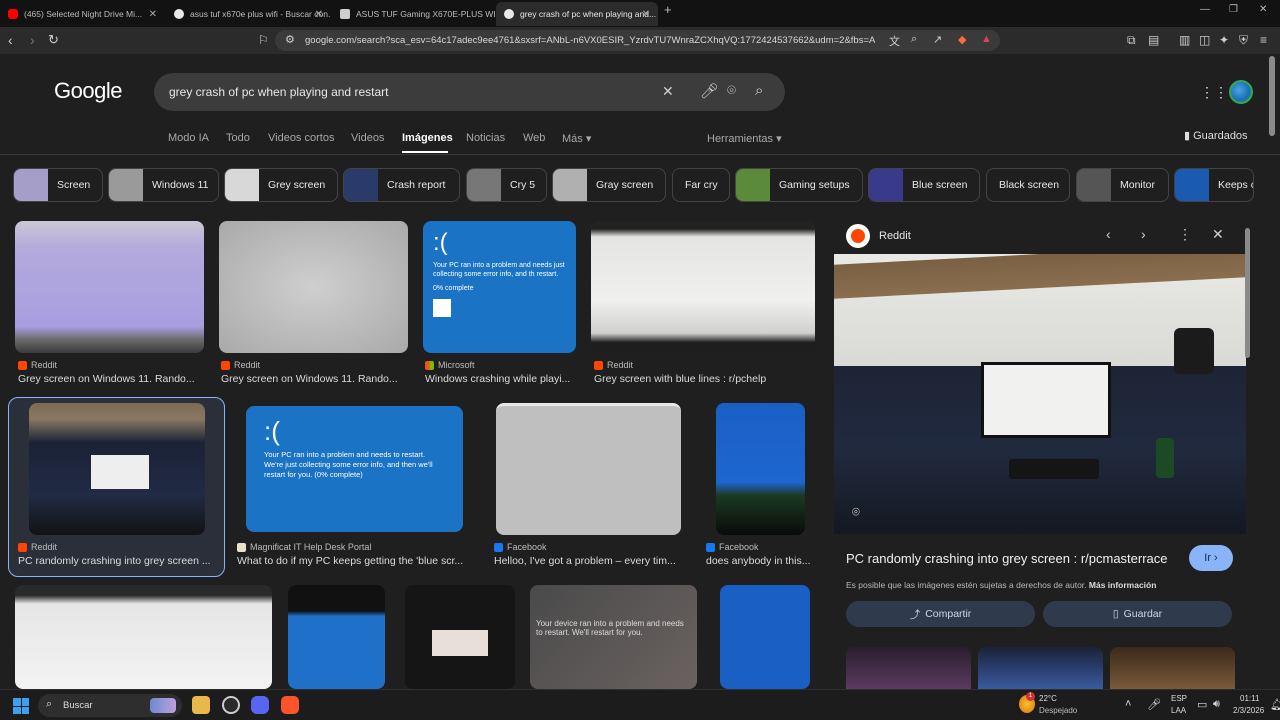 The height and width of the screenshot is (720, 1280). Describe the element at coordinates (367, 138) in the screenshot. I see `tab-videos: Videos` at that location.